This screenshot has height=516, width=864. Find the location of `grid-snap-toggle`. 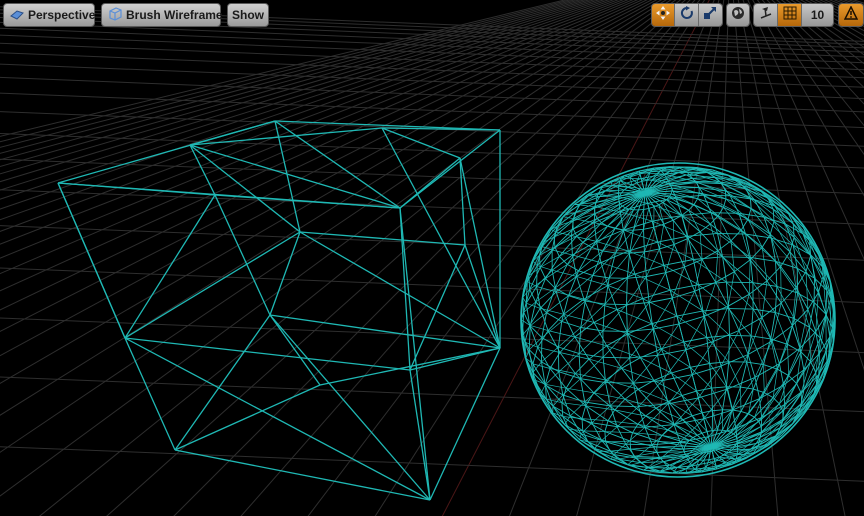

grid-snap-toggle is located at coordinates (790, 15).